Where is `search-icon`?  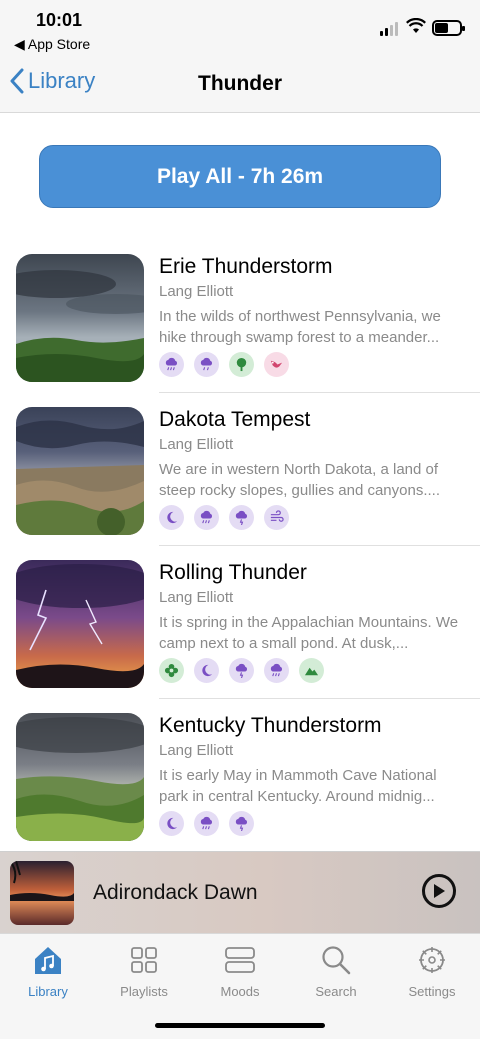 search-icon is located at coordinates (336, 960).